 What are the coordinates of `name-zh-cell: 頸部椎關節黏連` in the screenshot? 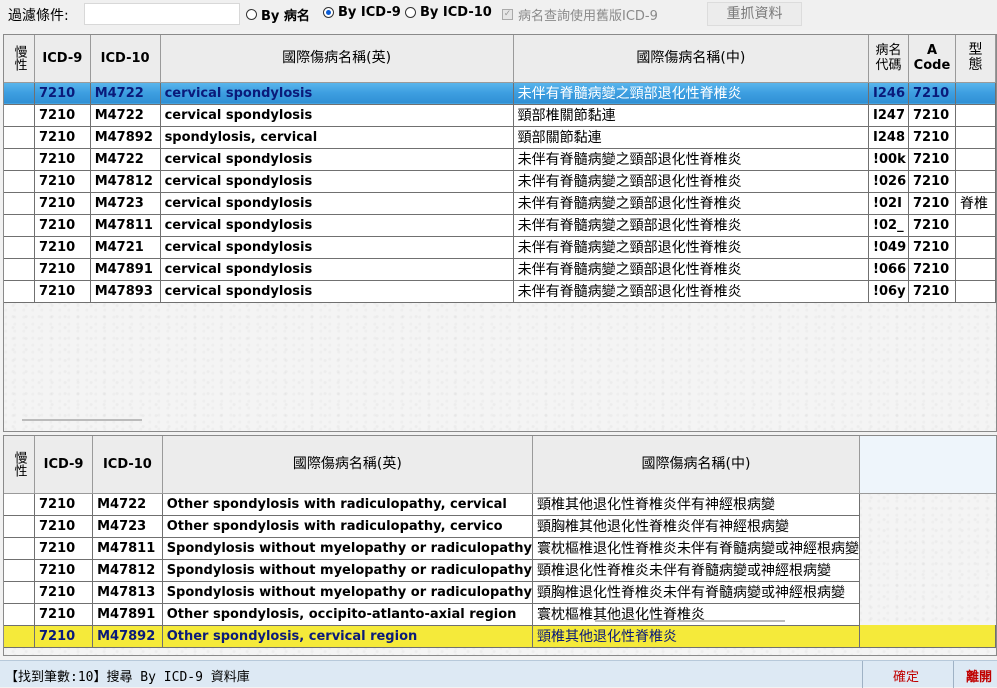 It's located at (691, 115).